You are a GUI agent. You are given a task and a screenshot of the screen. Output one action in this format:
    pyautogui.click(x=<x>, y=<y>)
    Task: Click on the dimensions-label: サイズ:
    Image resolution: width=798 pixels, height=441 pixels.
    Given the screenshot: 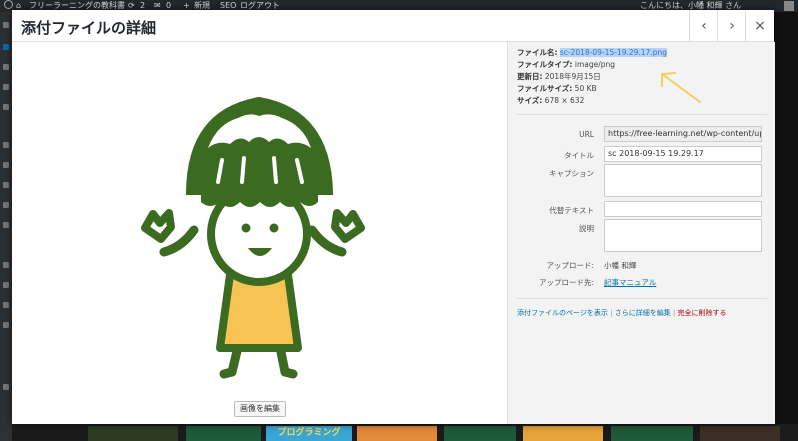 What is the action you would take?
    pyautogui.click(x=530, y=100)
    